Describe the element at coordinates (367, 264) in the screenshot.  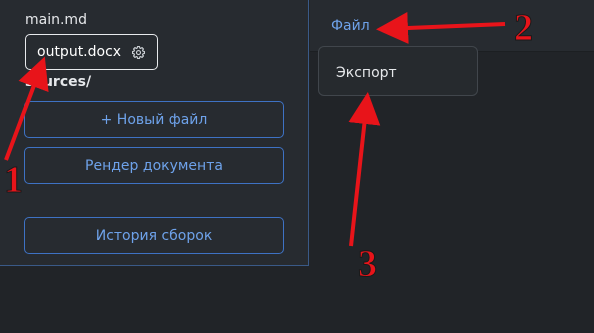
I see `annotation-label-3: 3` at that location.